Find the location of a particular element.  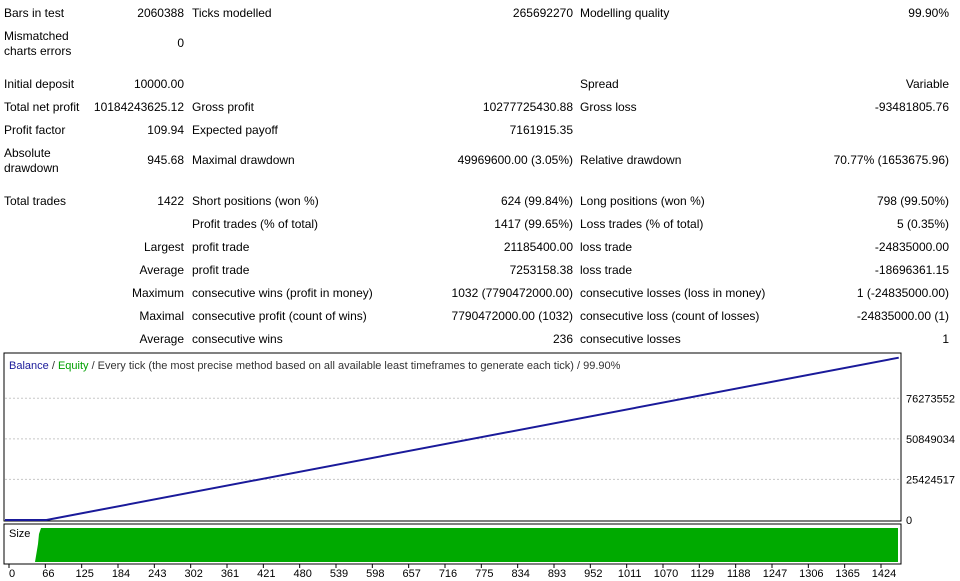

size-label: Size is located at coordinates (19, 534).